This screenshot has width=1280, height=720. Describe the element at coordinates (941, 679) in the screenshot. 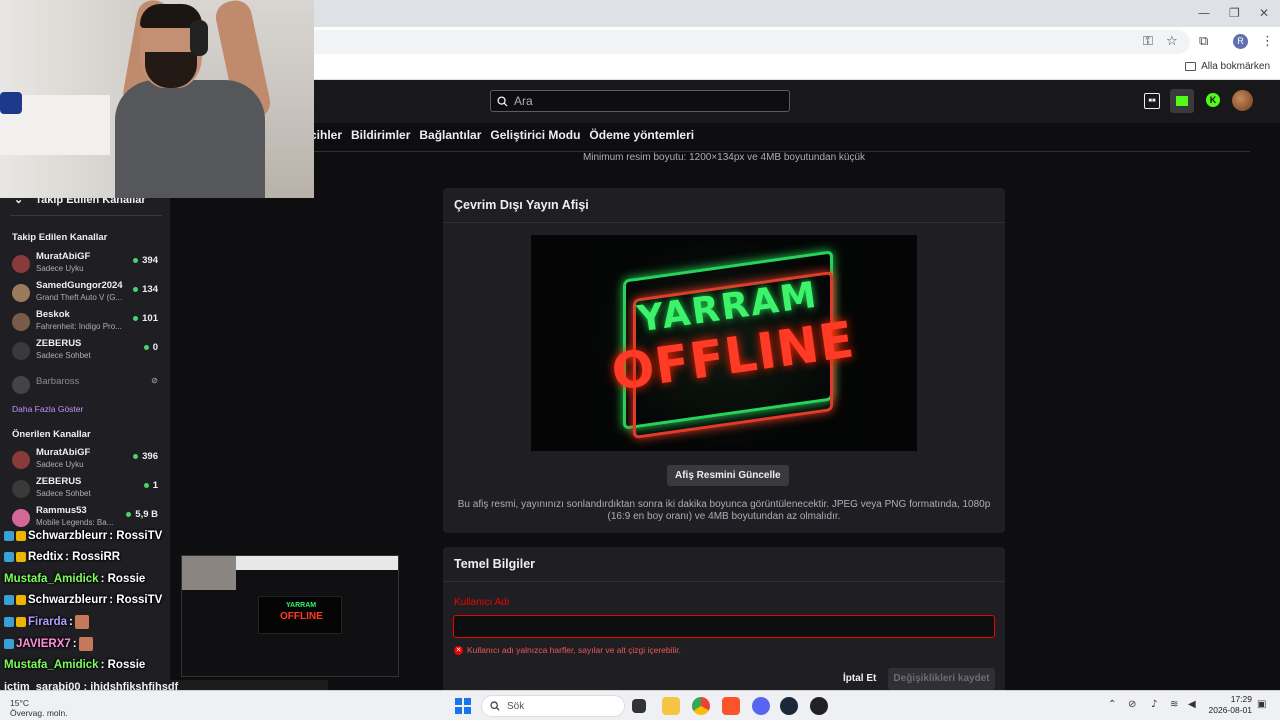

I see `save-button: Değişiklikleri kaydet` at that location.